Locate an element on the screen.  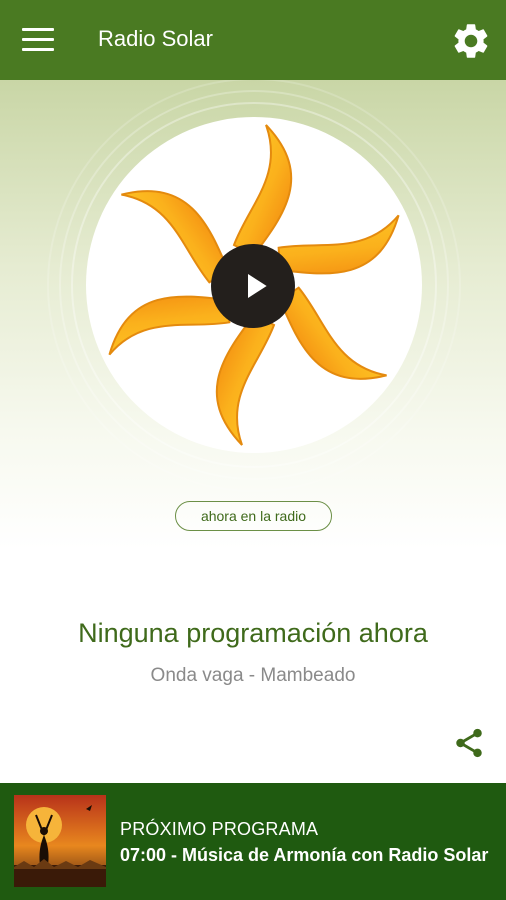
next-program-label: PRÓXIMO PROGRAMA is located at coordinates (219, 829).